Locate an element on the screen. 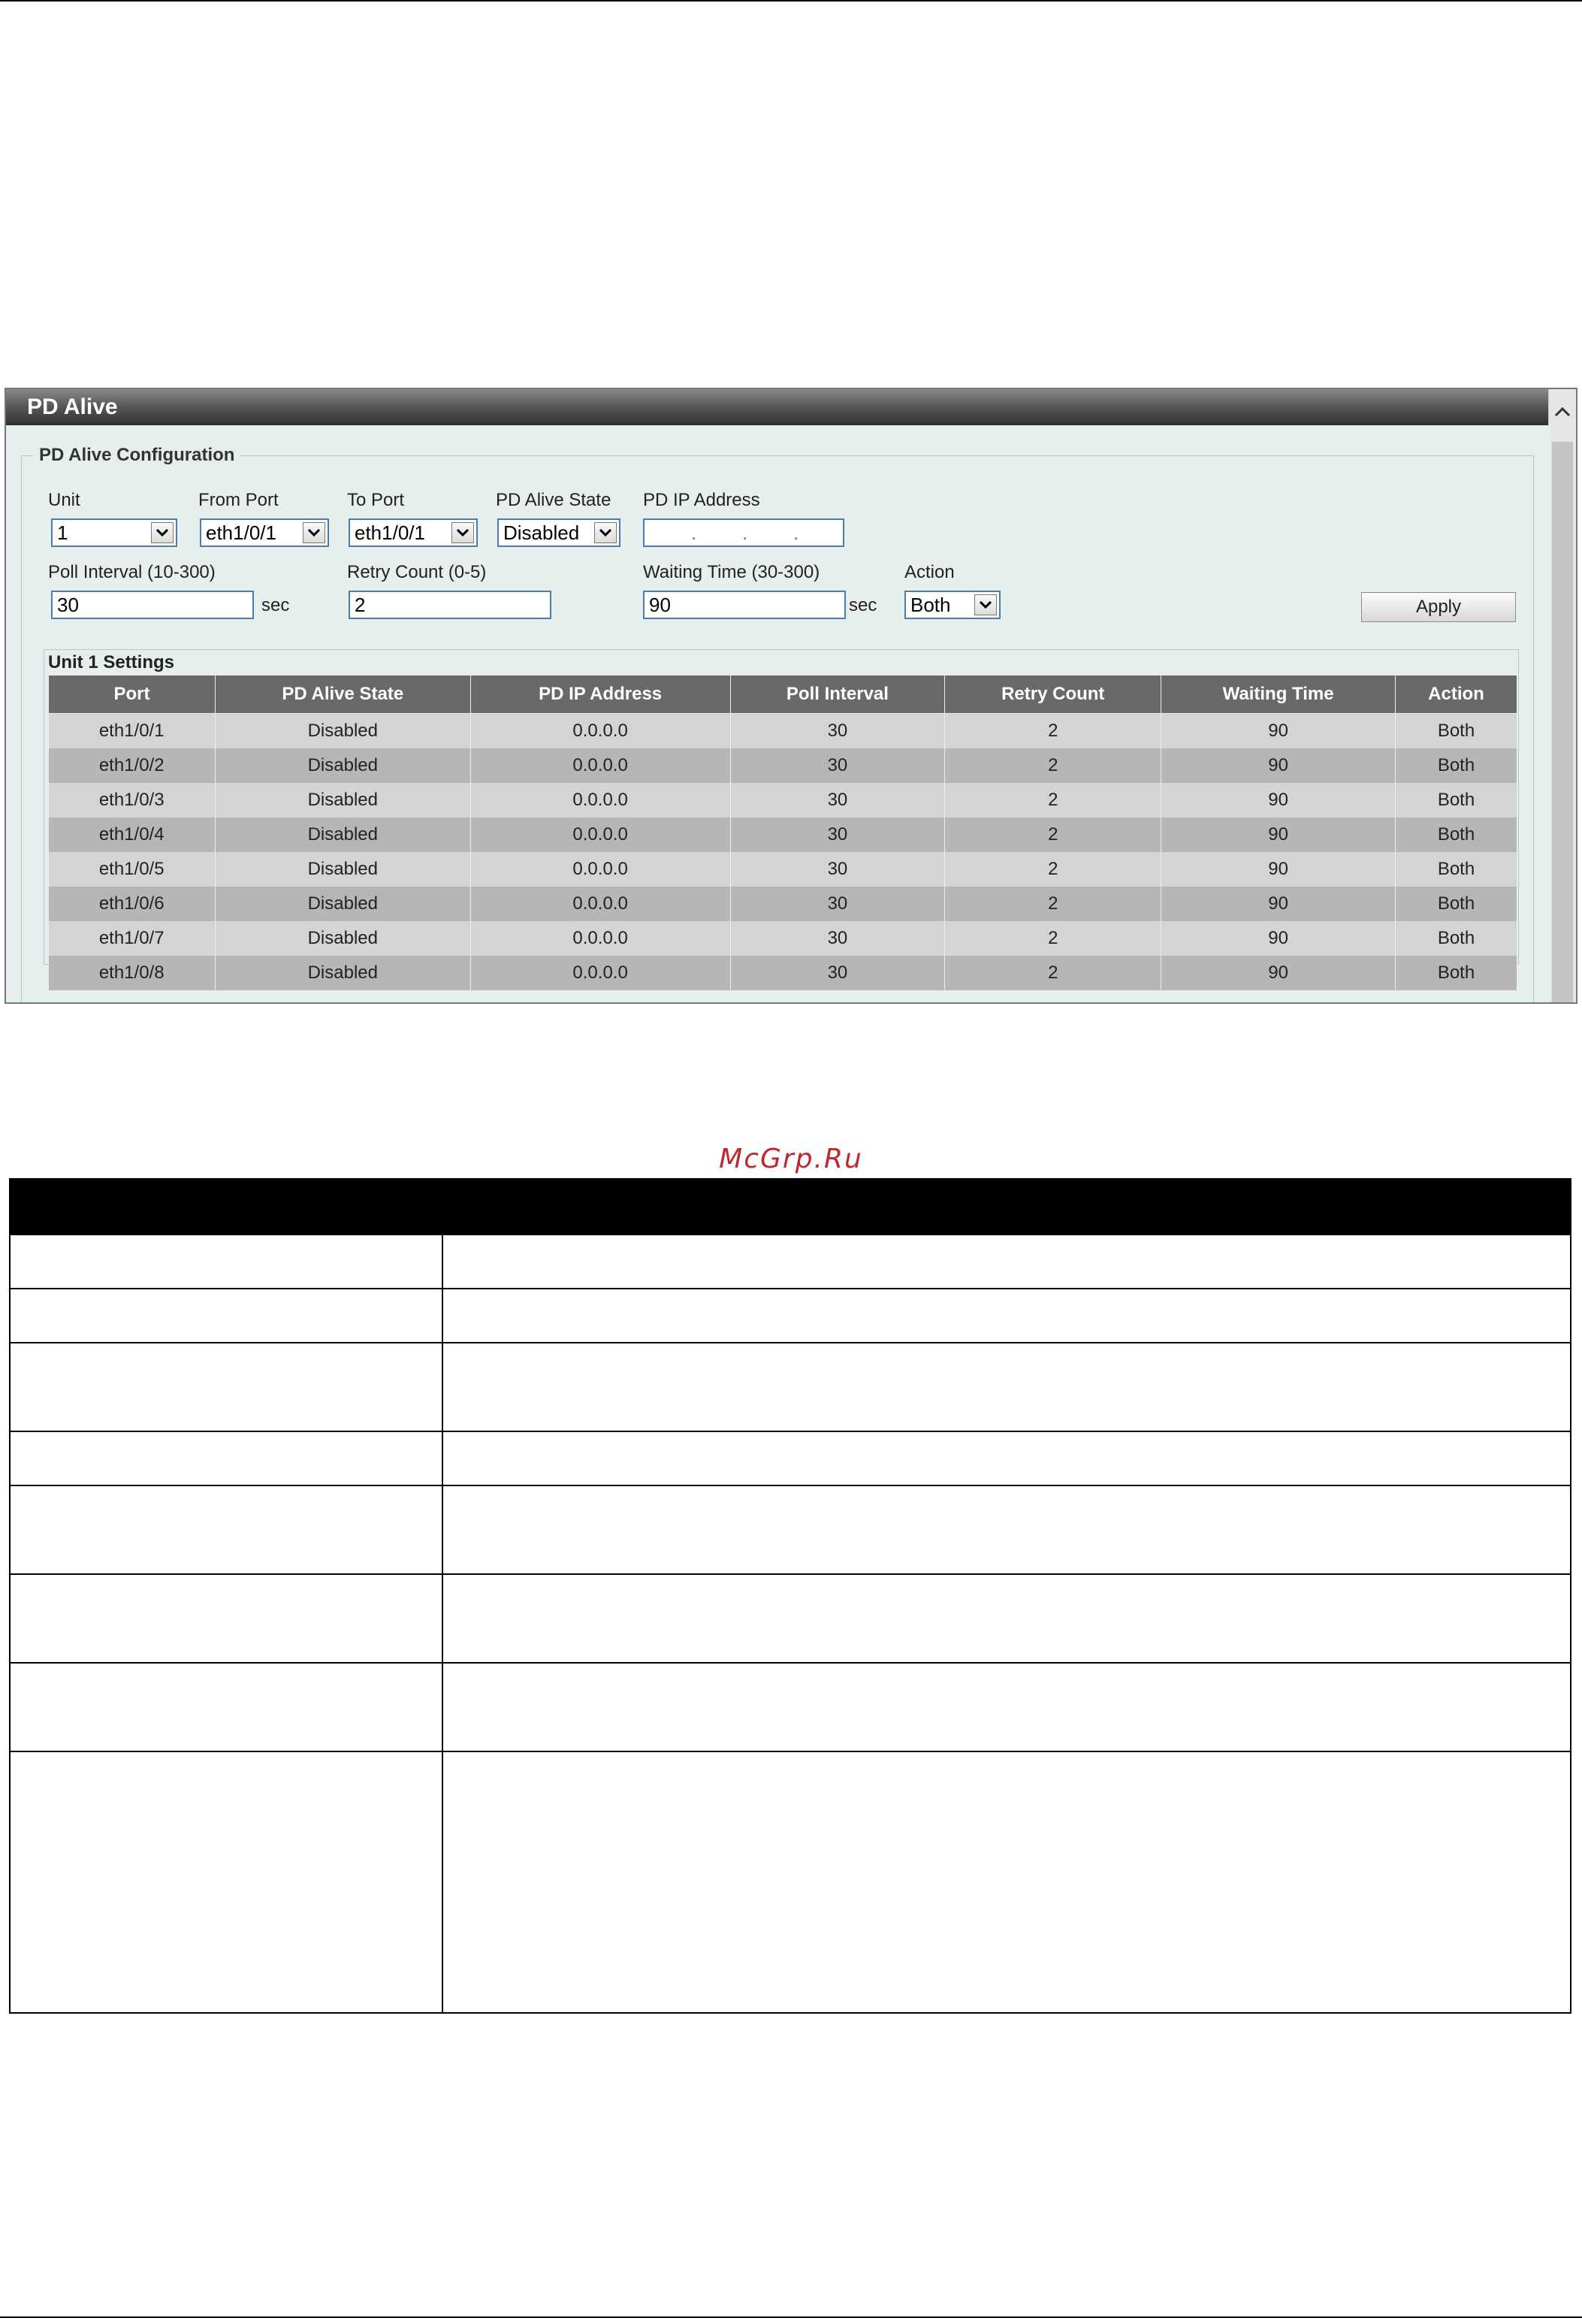  table-row: eth1/0/2 Disabled 0.0.0.0 30 2 90 Both is located at coordinates (782, 766).